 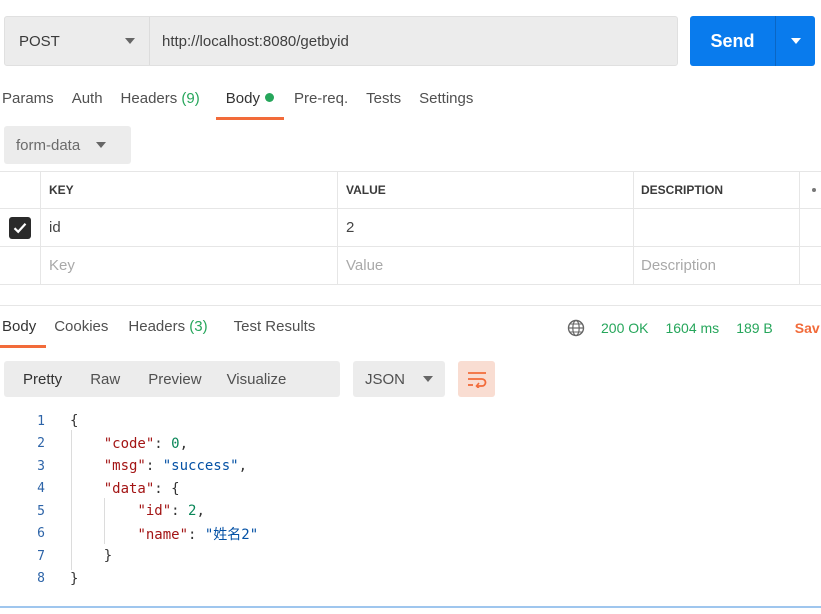 I want to click on code-line: 8}, so click(x=410, y=579).